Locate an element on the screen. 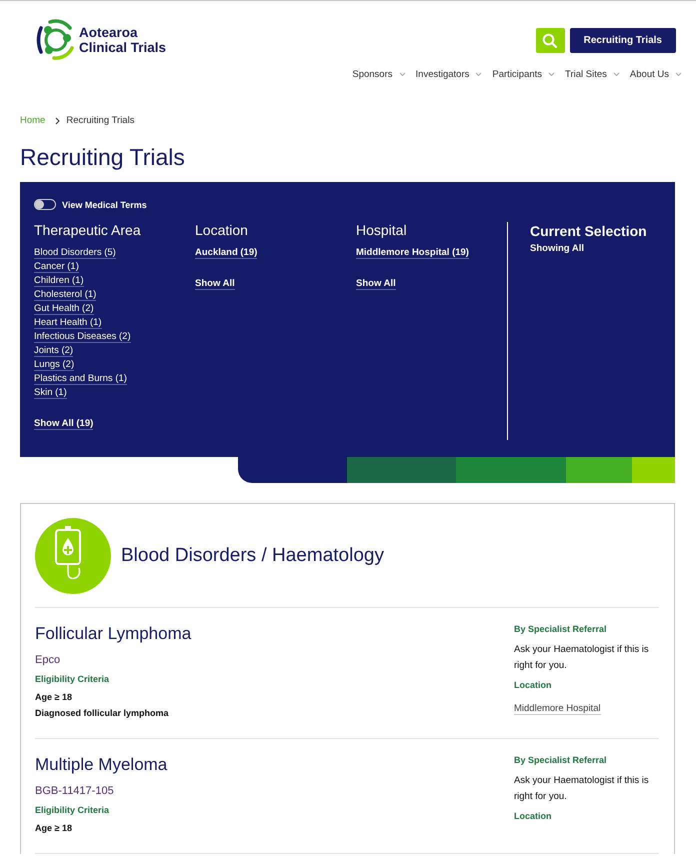 This screenshot has height=864, width=696. filter-link: Infectious Diseases (2) is located at coordinates (82, 337).